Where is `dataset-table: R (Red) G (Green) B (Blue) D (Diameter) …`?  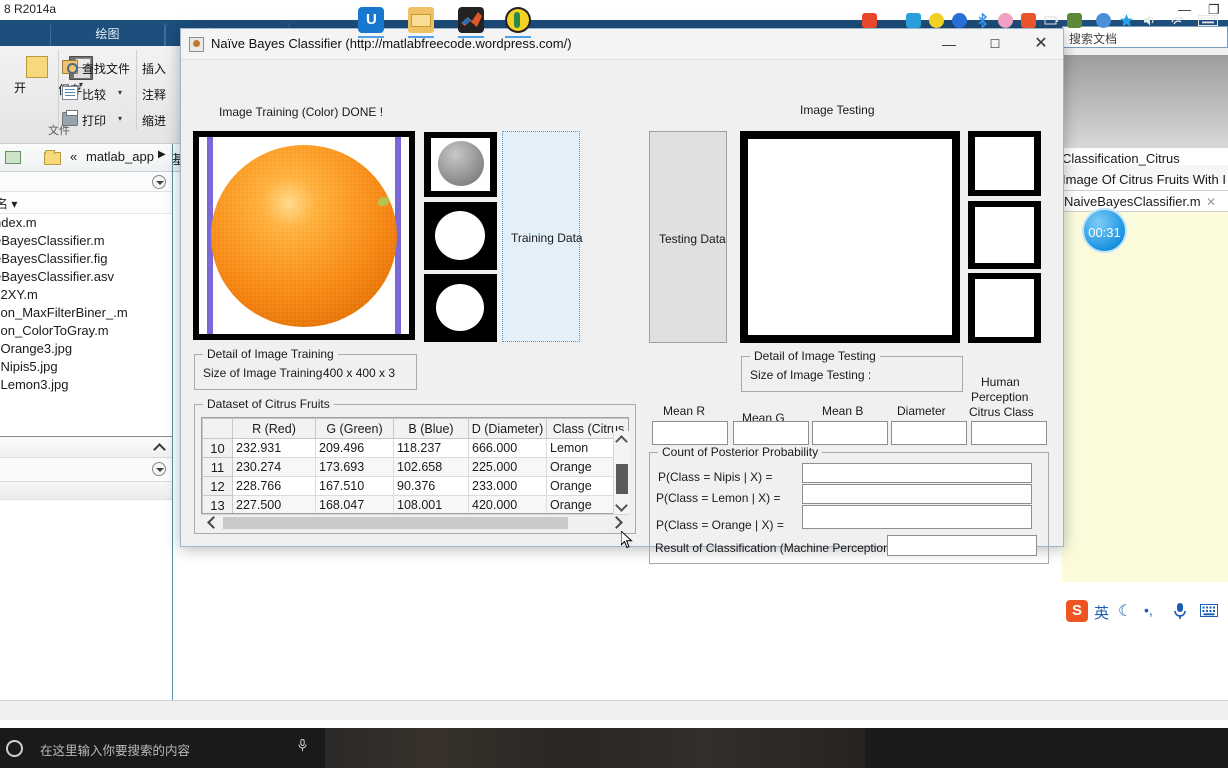
dataset-table: R (Red) G (Green) B (Blue) D (Diameter) … is located at coordinates (415, 465).